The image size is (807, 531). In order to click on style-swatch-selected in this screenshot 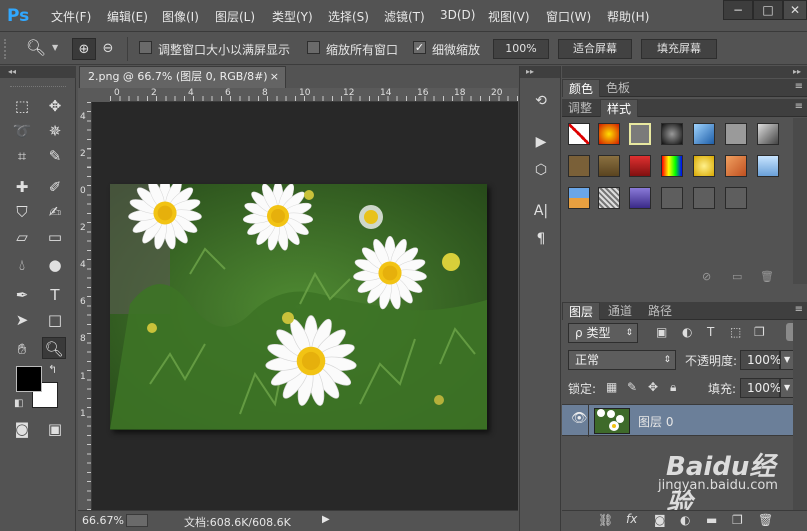, I will do `click(640, 134)`.